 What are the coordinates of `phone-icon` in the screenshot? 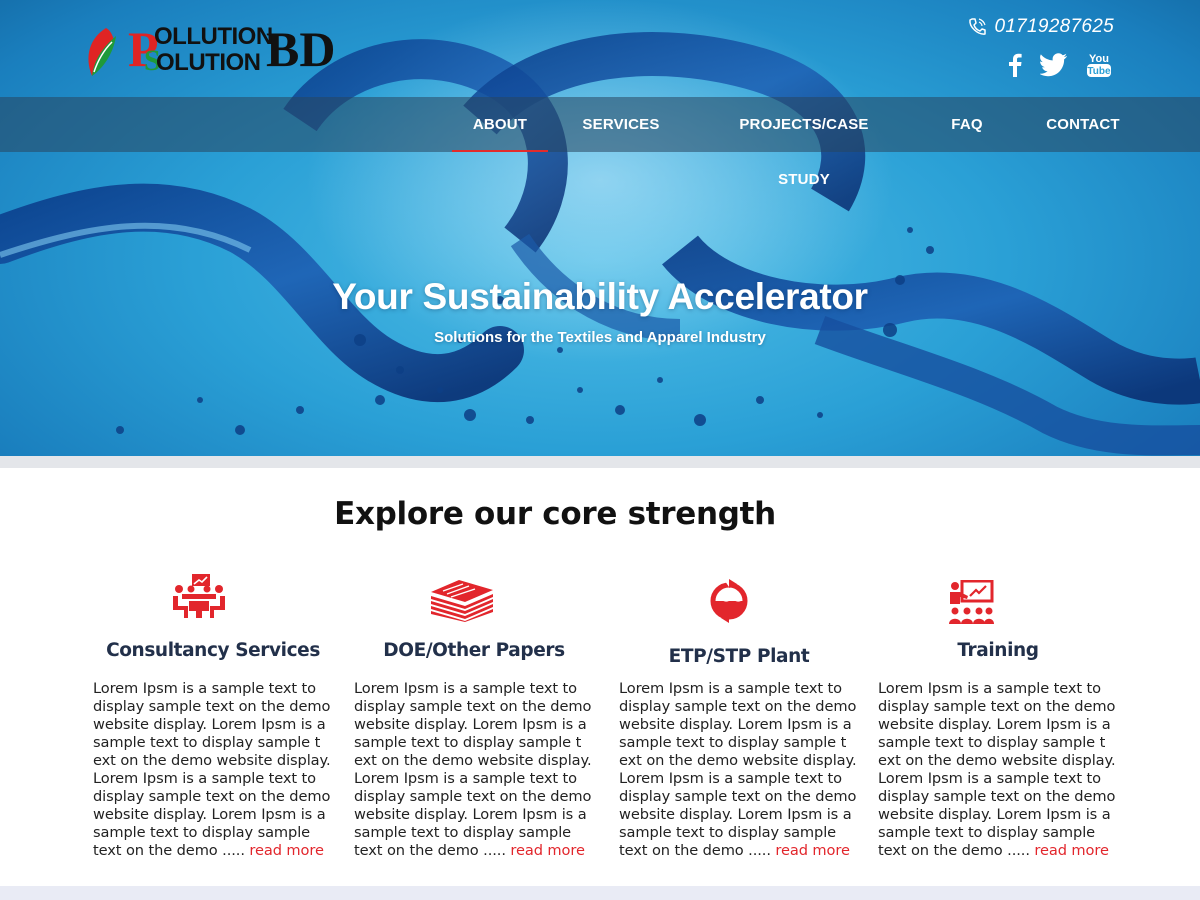 It's located at (978, 26).